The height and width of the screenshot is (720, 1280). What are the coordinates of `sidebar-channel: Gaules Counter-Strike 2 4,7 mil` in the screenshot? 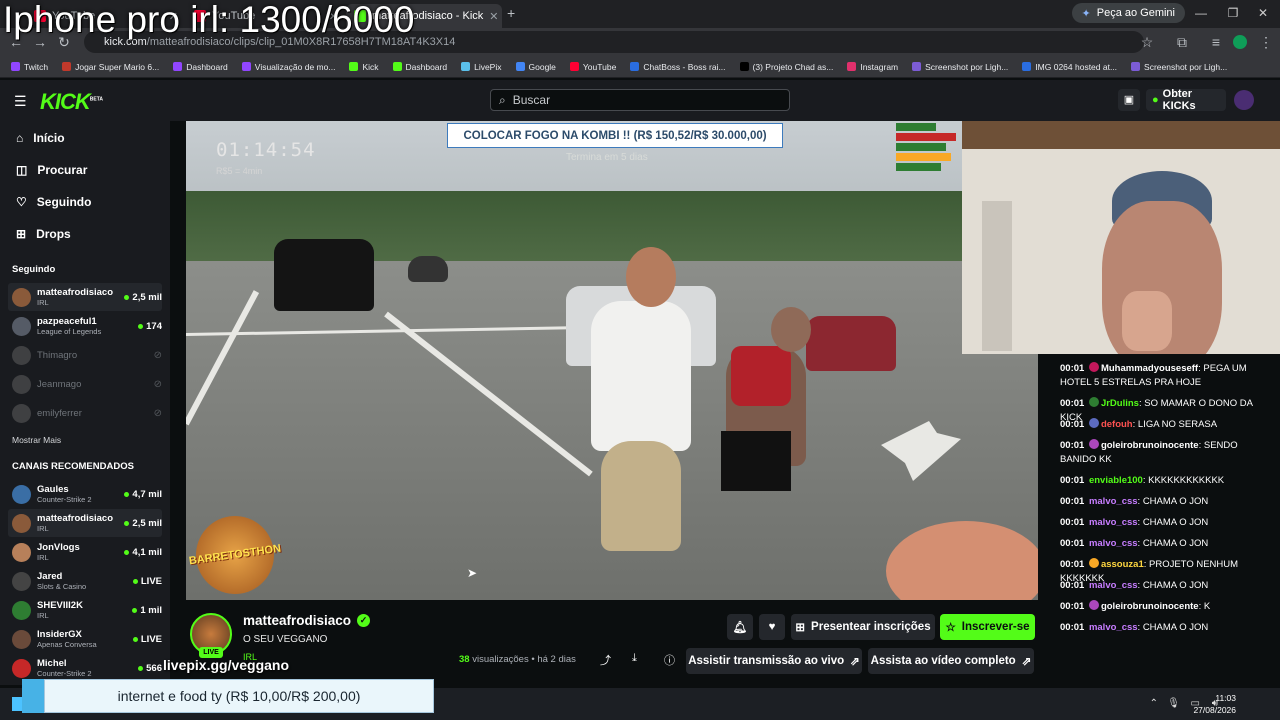 It's located at (85, 494).